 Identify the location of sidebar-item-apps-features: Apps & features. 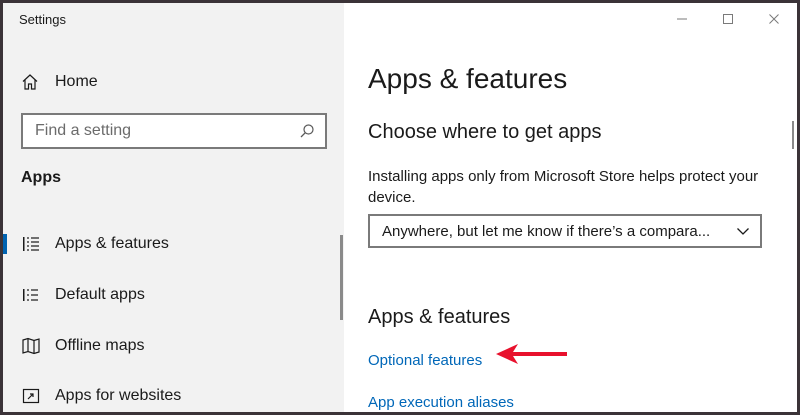
(163, 244).